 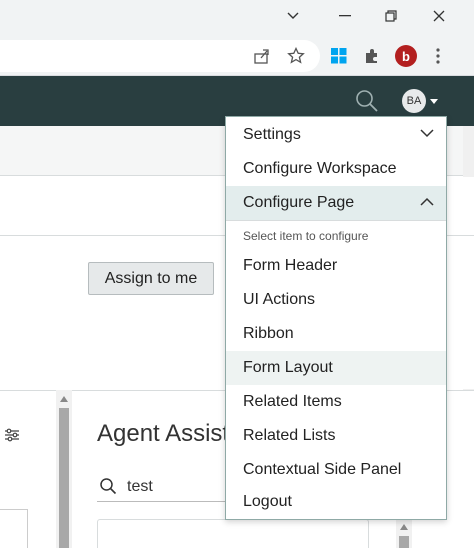 I want to click on left-scroll-thumb, so click(x=64, y=478).